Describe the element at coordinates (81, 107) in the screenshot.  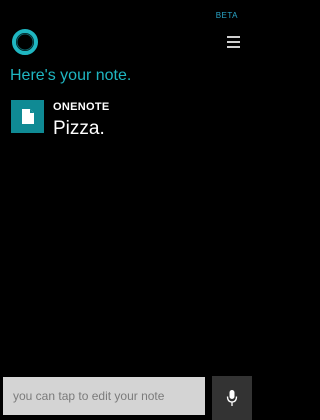
I see `app-name: ONENOTE` at that location.